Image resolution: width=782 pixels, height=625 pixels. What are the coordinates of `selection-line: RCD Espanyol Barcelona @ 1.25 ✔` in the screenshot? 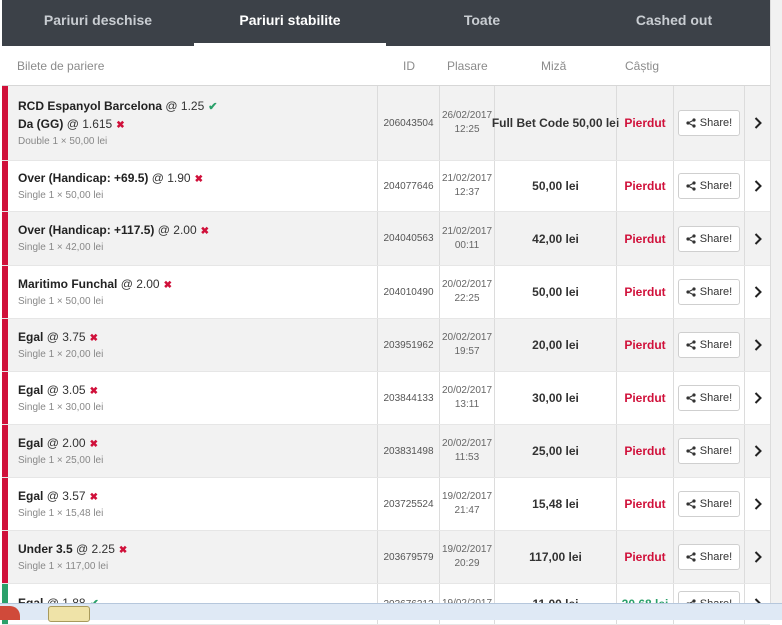 It's located at (117, 107).